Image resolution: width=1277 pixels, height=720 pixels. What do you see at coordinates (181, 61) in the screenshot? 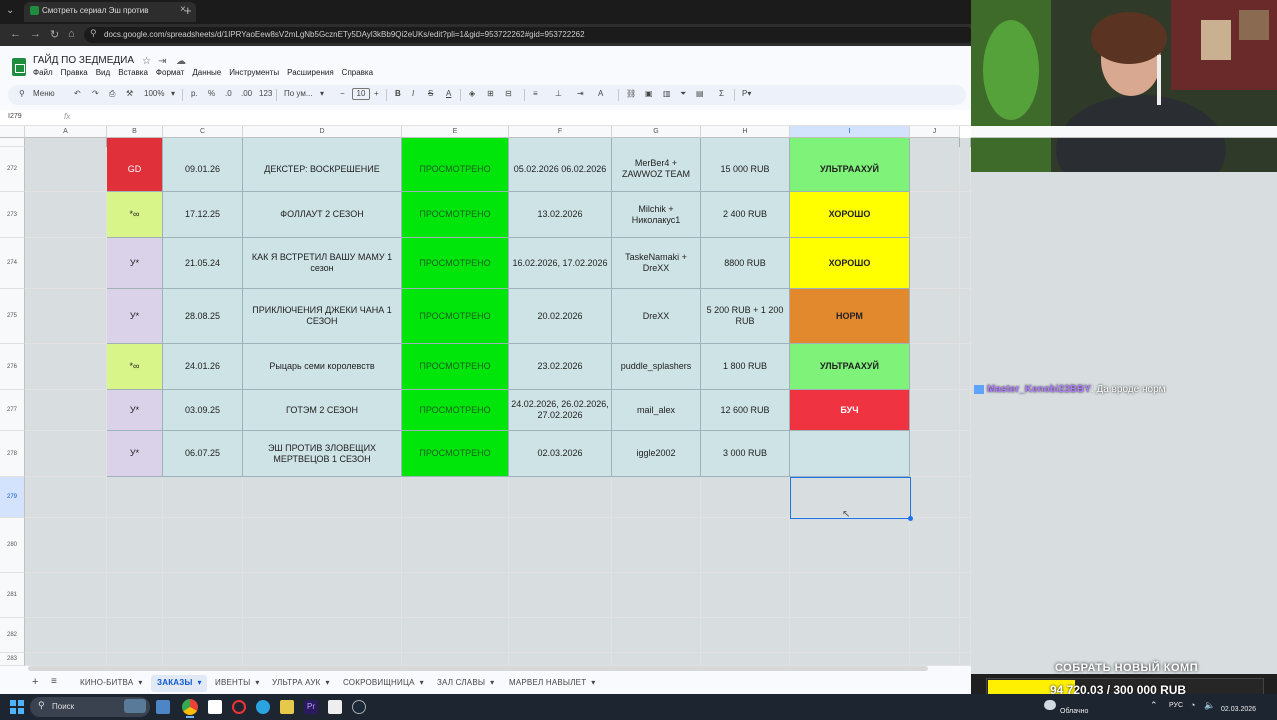
I see `cloud-status-icon: ☁` at bounding box center [181, 61].